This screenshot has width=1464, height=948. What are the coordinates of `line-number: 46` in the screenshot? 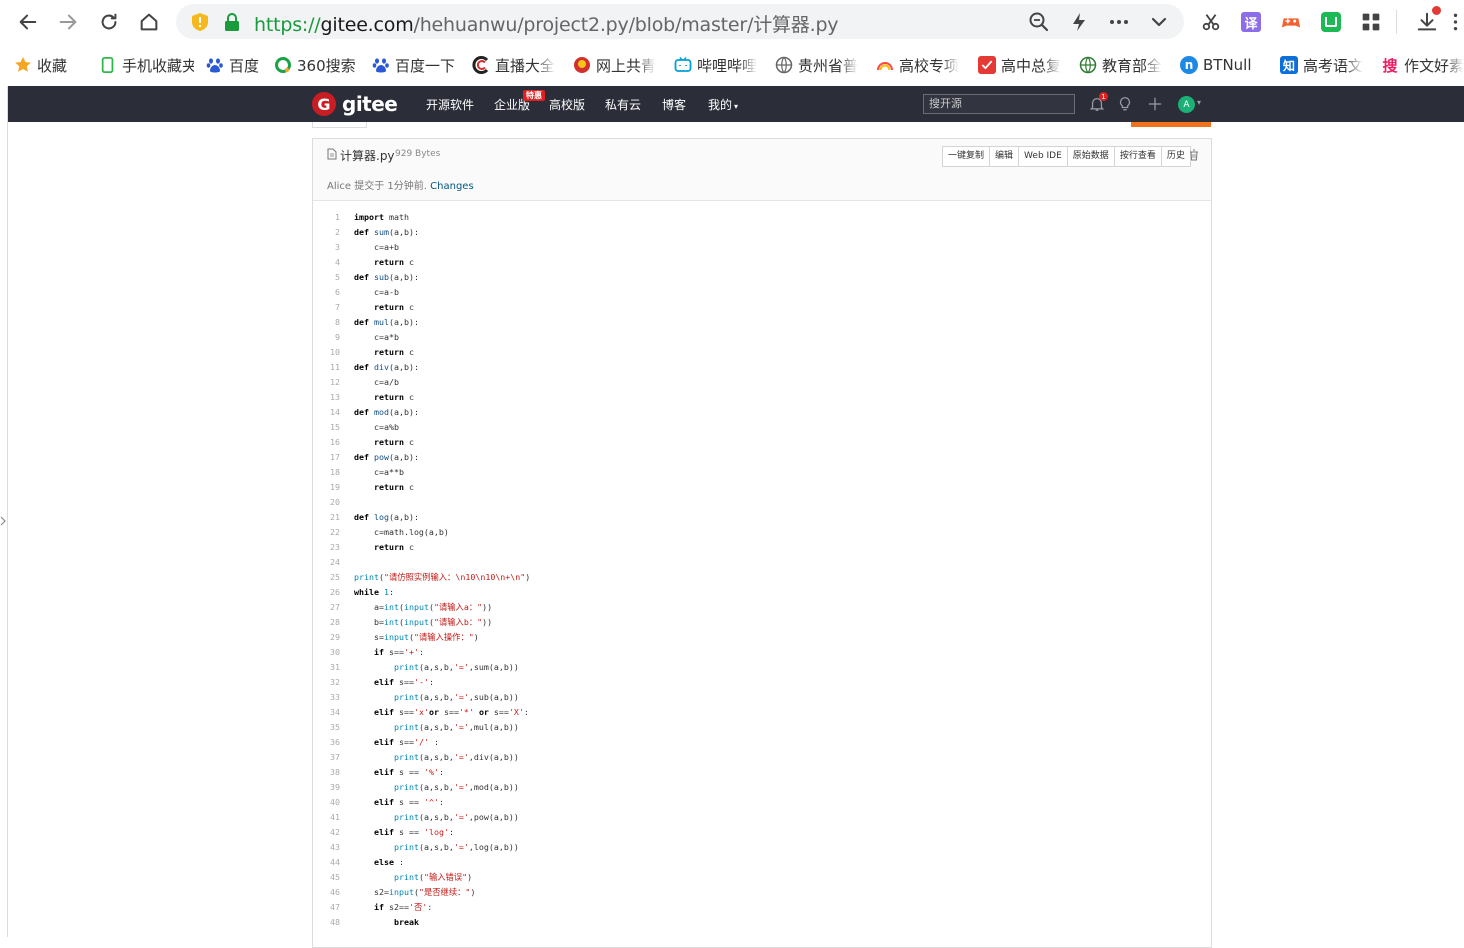 It's located at (326, 892).